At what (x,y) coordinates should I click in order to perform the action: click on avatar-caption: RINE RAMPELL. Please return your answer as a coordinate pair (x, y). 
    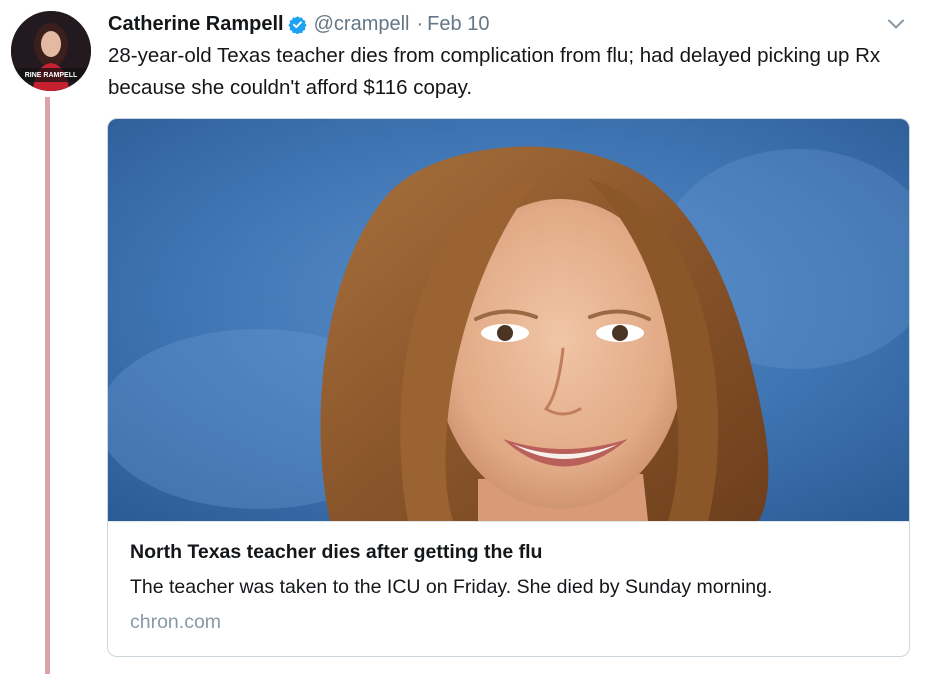
    Looking at the image, I should click on (51, 75).